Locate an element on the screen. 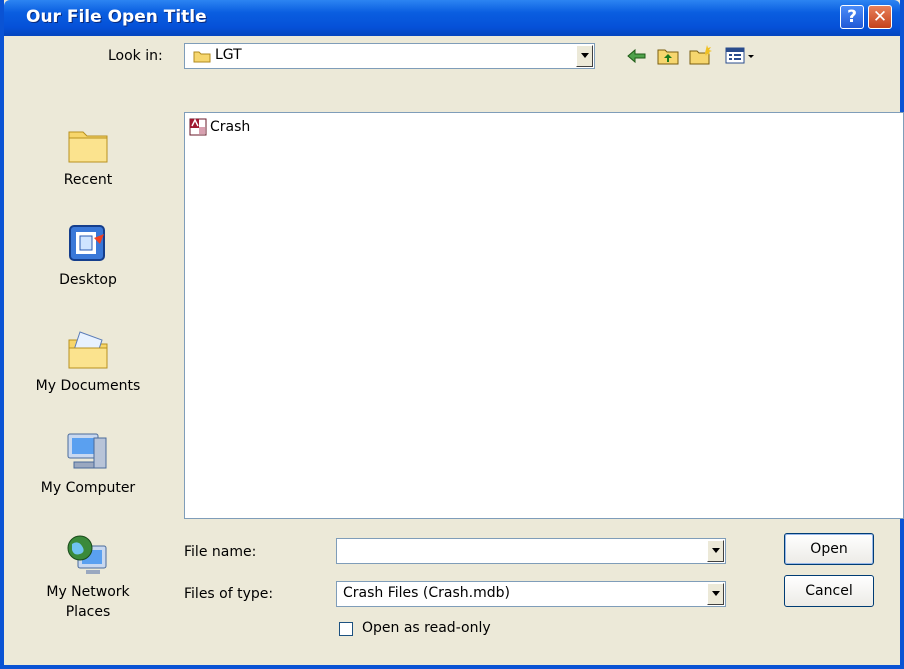 The height and width of the screenshot is (669, 904). read-only-label: Open as read-only is located at coordinates (426, 628).